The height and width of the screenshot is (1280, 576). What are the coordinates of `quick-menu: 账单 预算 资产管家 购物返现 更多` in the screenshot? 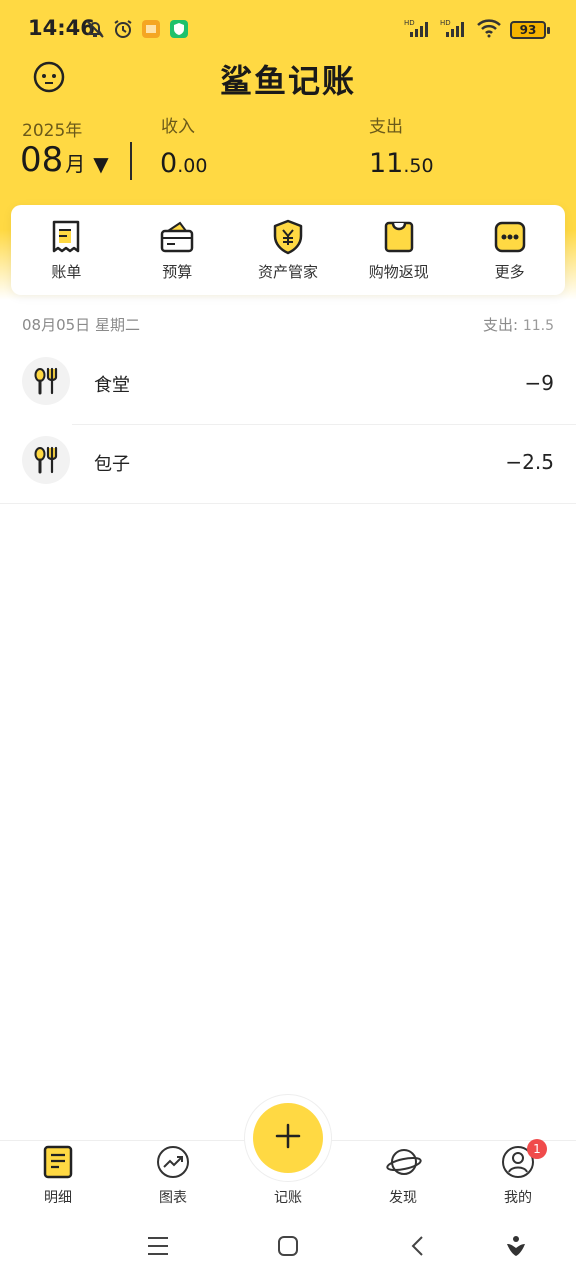 It's located at (288, 250).